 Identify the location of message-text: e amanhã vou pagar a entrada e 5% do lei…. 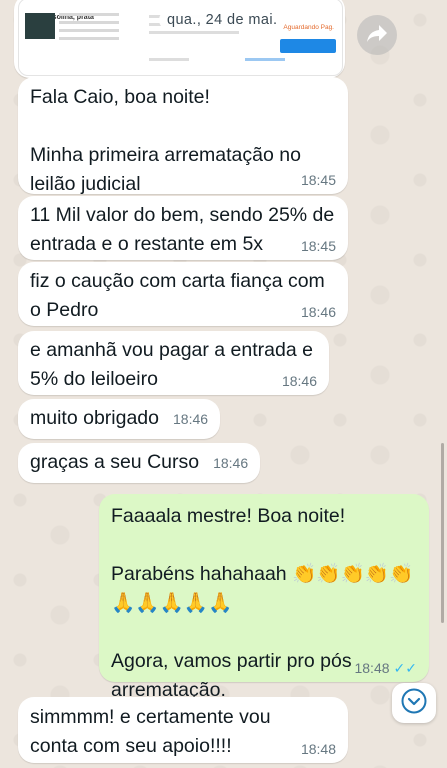
(174, 364).